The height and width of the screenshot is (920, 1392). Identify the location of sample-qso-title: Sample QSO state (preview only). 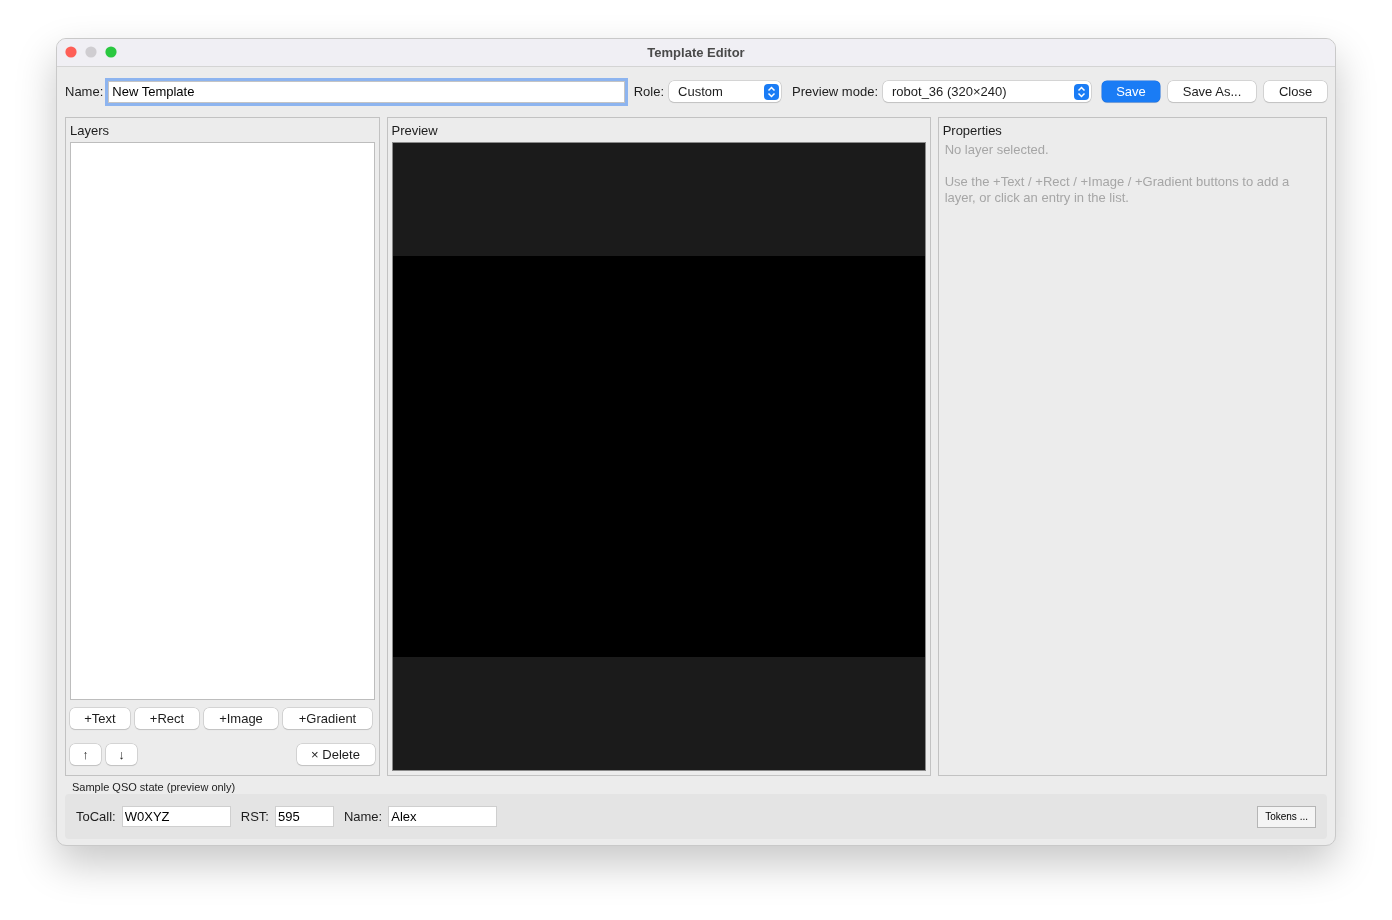
(154, 787).